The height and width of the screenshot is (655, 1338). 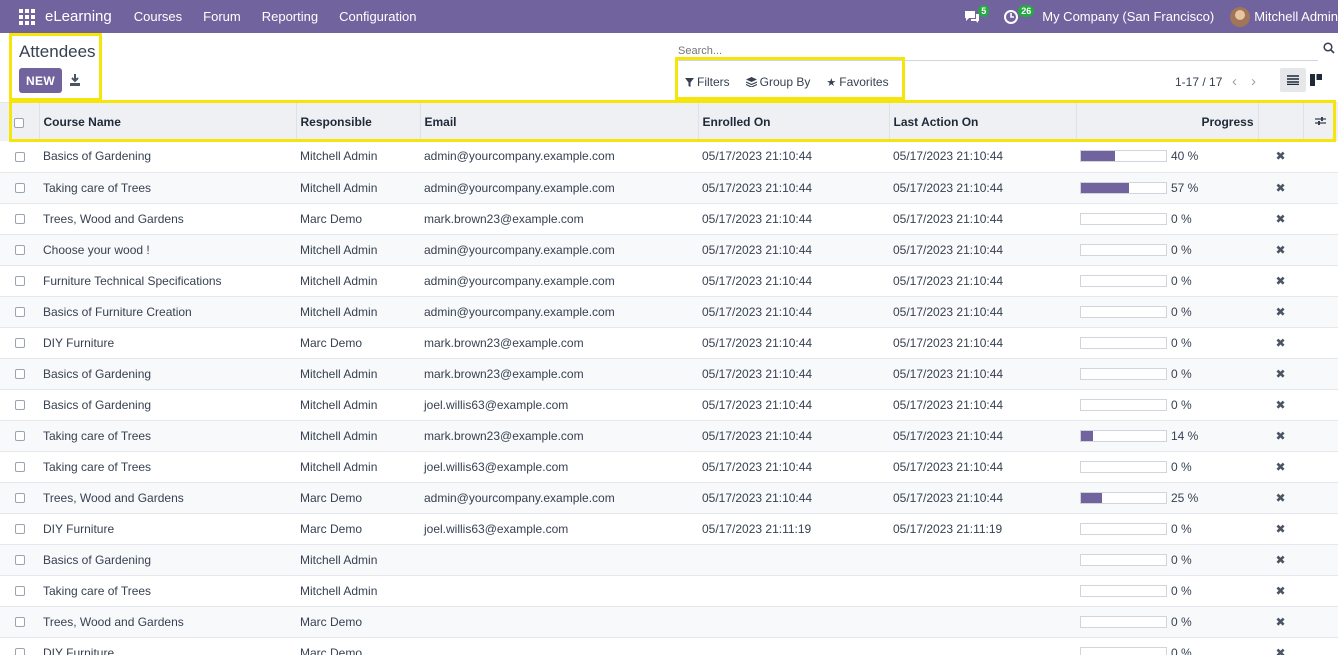 I want to click on groupby-toggle: Group By, so click(x=777, y=82).